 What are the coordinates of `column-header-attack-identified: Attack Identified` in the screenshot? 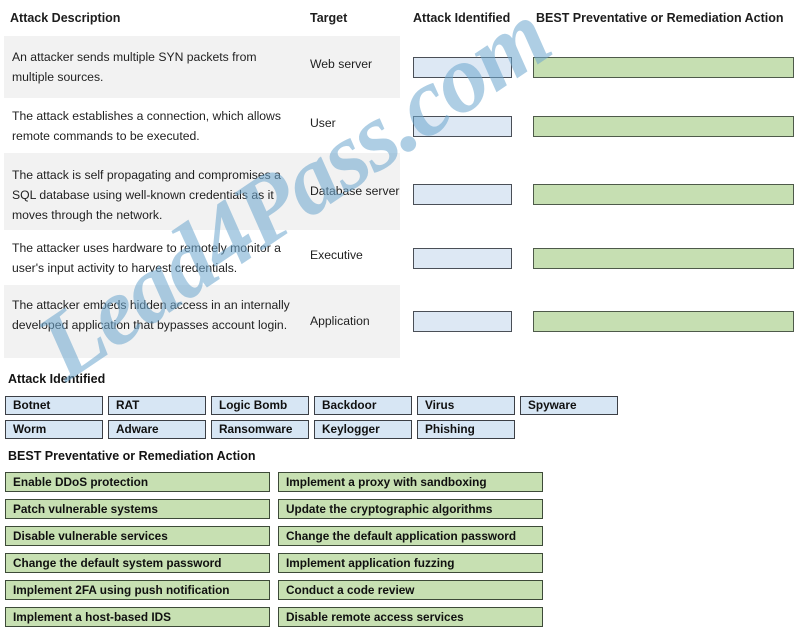 It's located at (462, 18).